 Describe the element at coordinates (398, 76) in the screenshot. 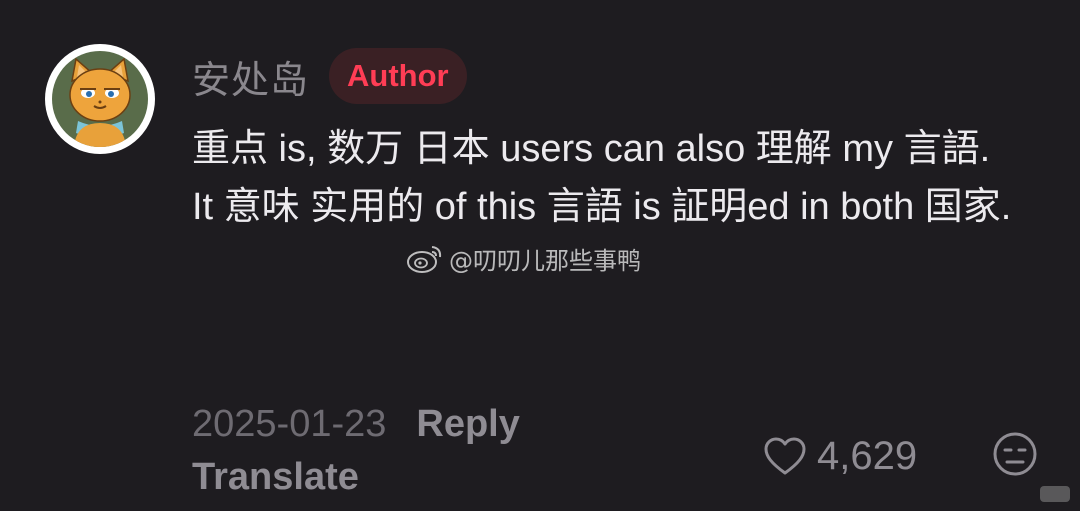

I see `author-badge: Author` at that location.